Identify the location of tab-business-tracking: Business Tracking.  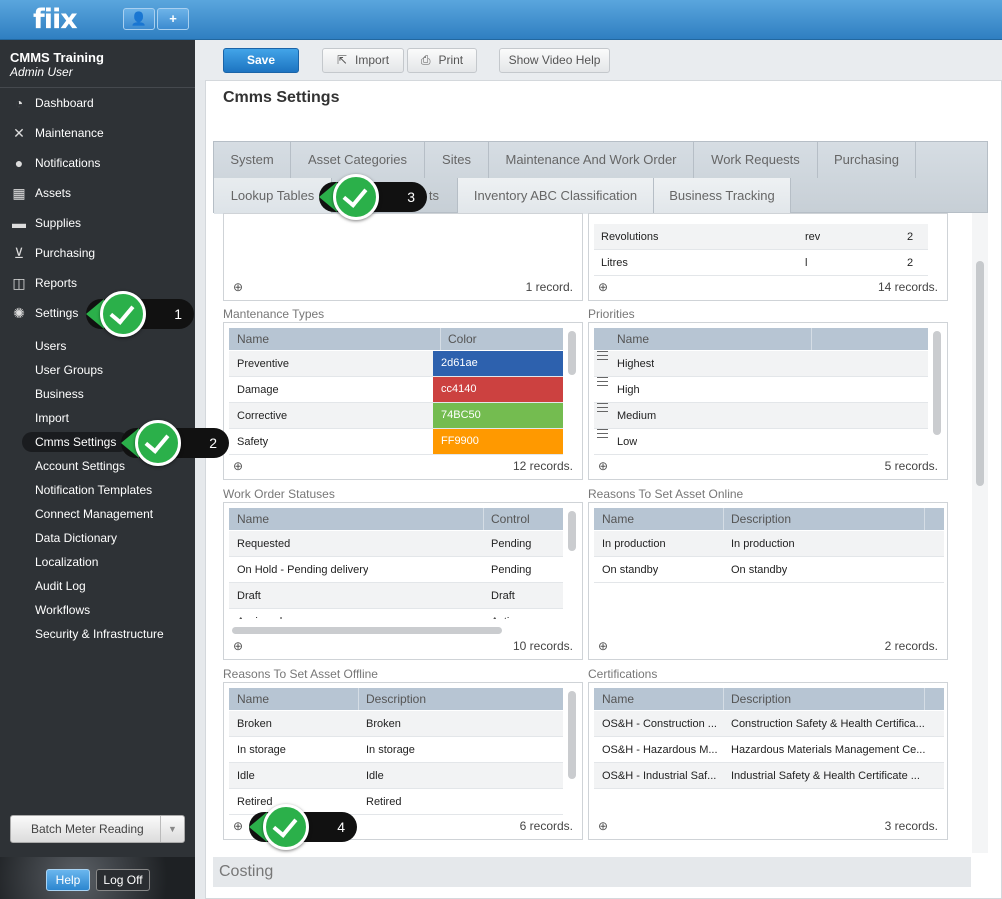
(722, 196).